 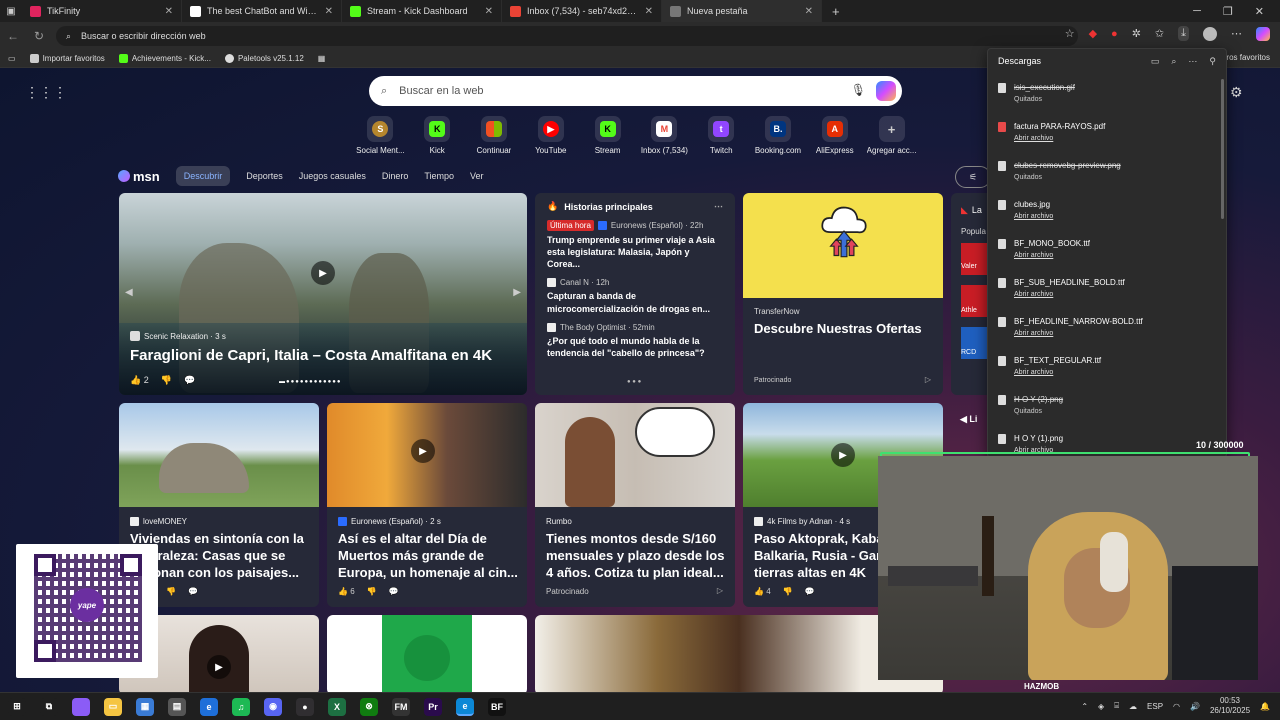 I want to click on wifi-icon: ◠, so click(x=1176, y=706).